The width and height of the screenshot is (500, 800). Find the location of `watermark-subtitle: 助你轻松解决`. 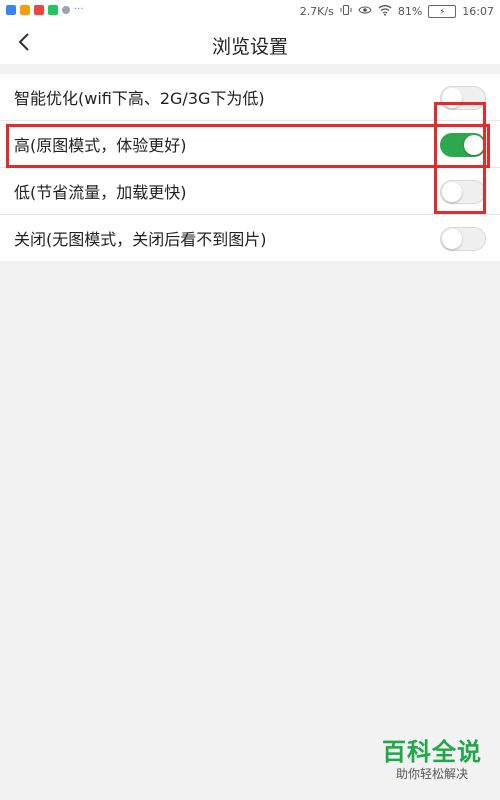

watermark-subtitle: 助你轻松解决 is located at coordinates (431, 774).